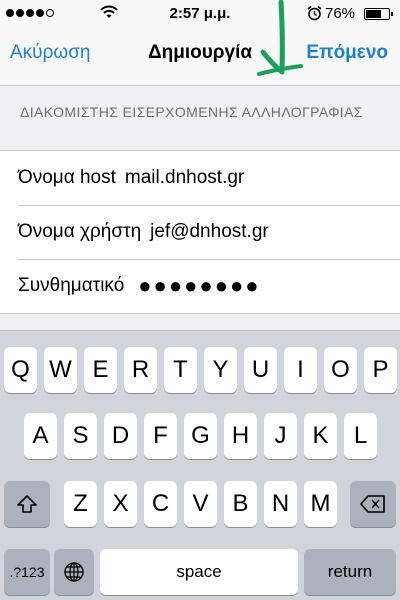  What do you see at coordinates (199, 572) in the screenshot?
I see `space-key: space` at bounding box center [199, 572].